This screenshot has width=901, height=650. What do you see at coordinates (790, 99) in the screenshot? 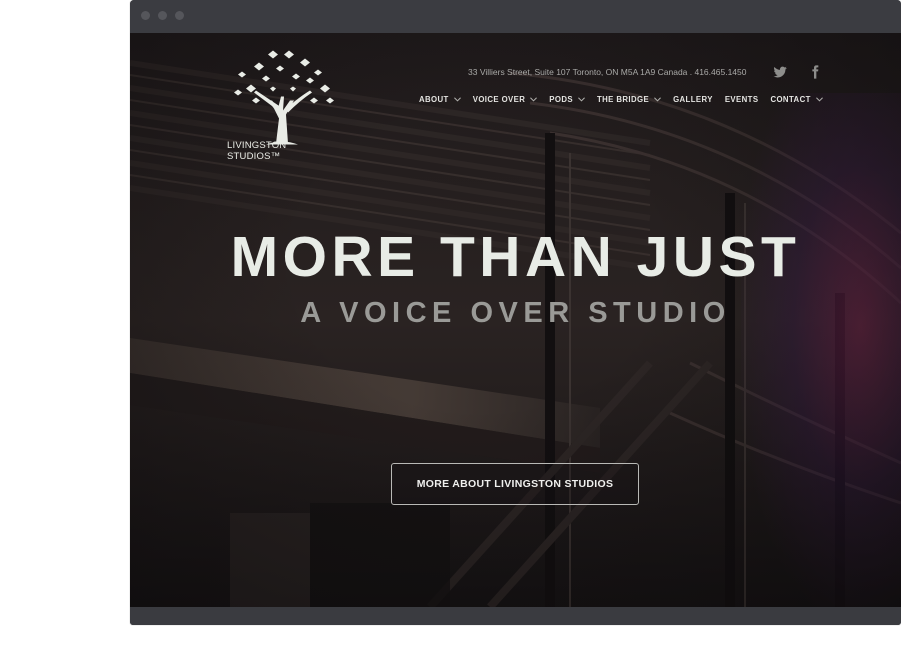
I see `nav-item-label: CONTACT` at bounding box center [790, 99].